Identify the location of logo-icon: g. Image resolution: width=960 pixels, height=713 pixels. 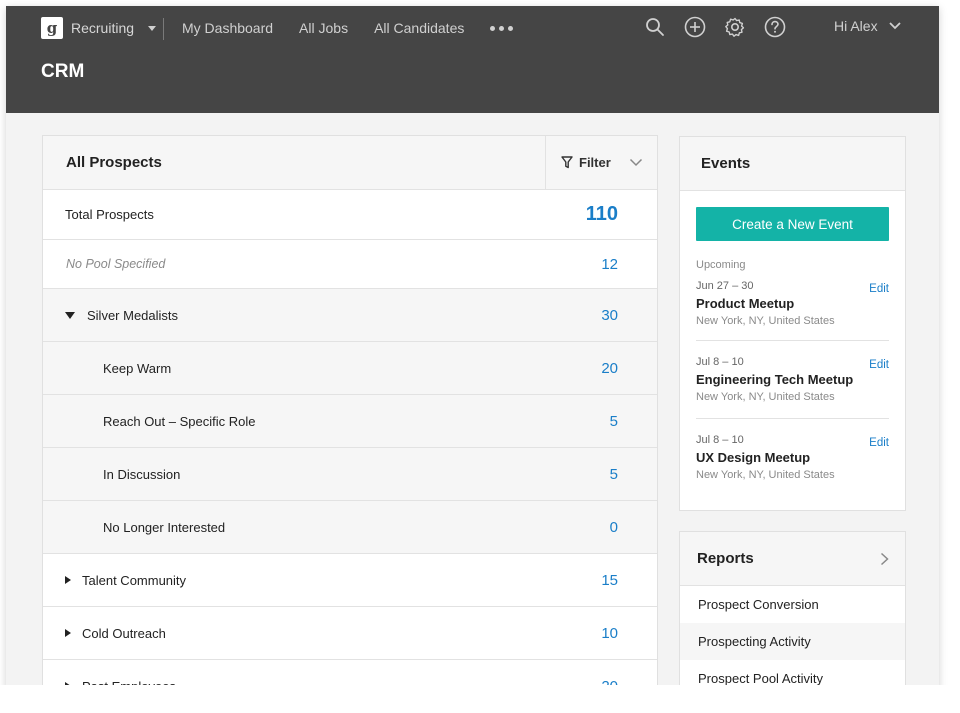
(52, 28).